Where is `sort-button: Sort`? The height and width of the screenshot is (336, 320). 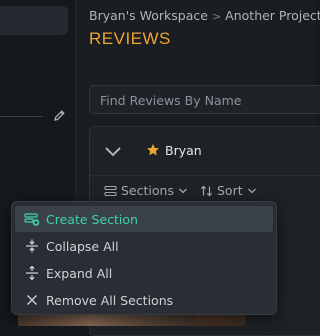 sort-button: Sort is located at coordinates (228, 190).